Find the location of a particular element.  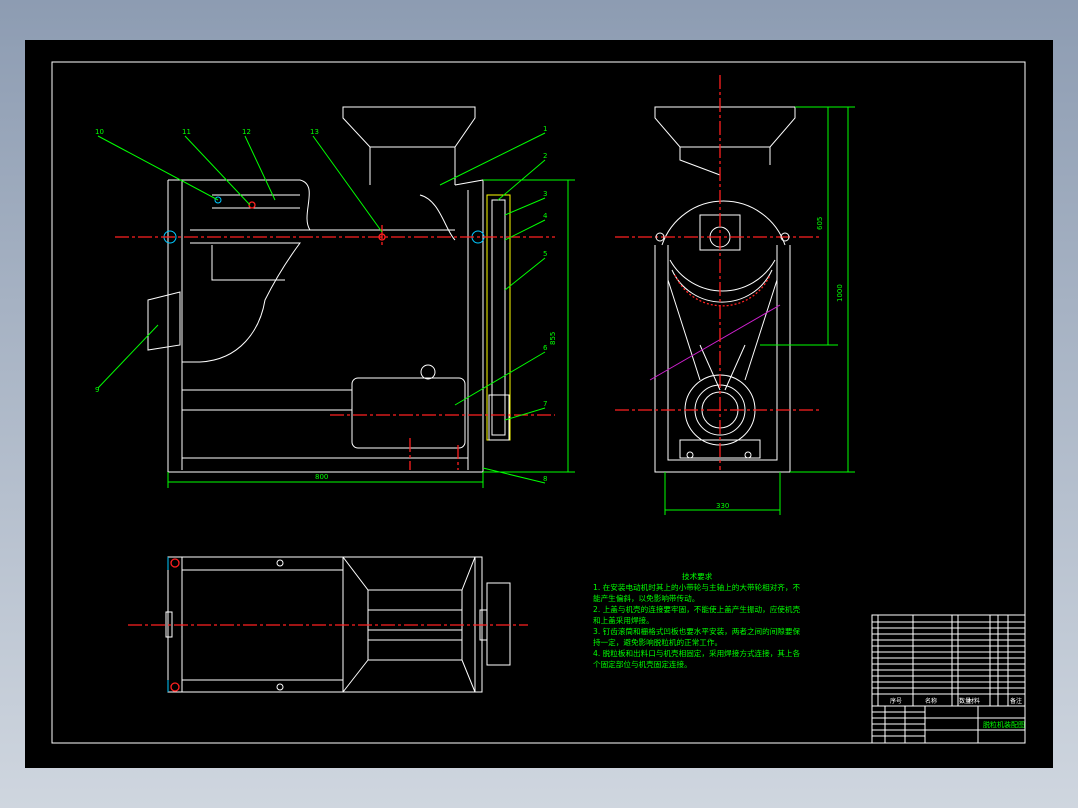

note-line: 3. 钉齿滚筒和栅格式凹板也要水平安装，两者之间的间隙要保 is located at coordinates (696, 631).